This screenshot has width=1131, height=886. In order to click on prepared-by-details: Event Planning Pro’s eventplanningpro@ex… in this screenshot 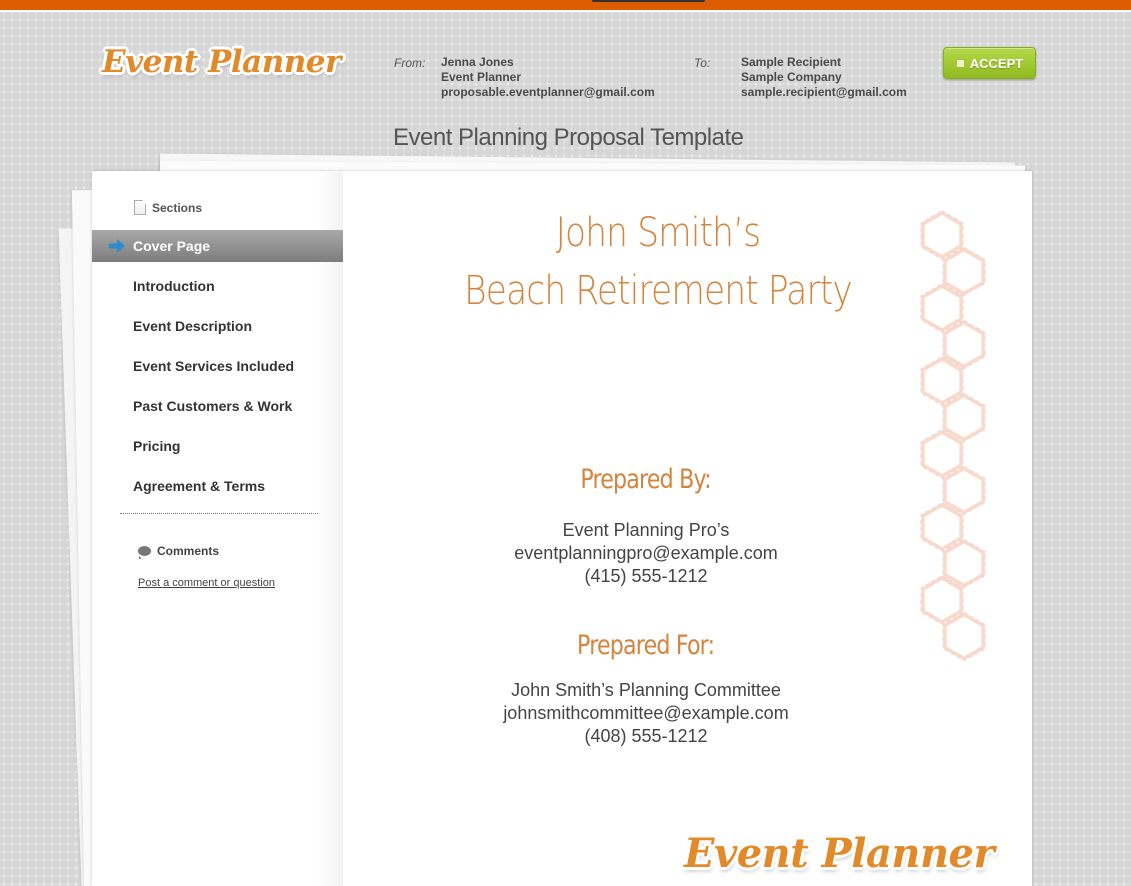, I will do `click(646, 553)`.